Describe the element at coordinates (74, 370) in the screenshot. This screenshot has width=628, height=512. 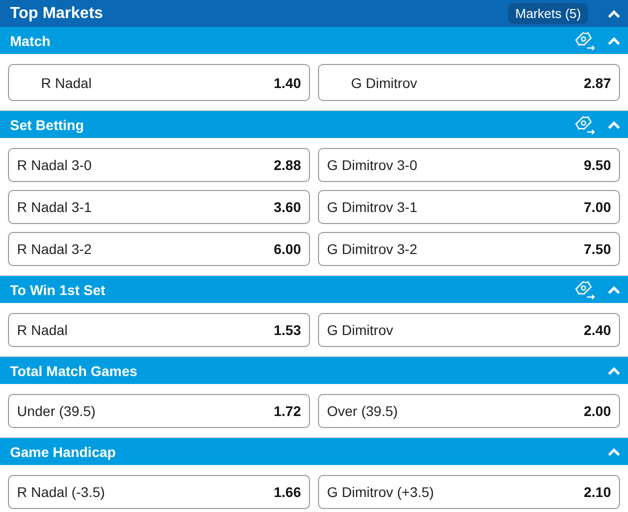
I see `section-title: Total Match Games` at that location.